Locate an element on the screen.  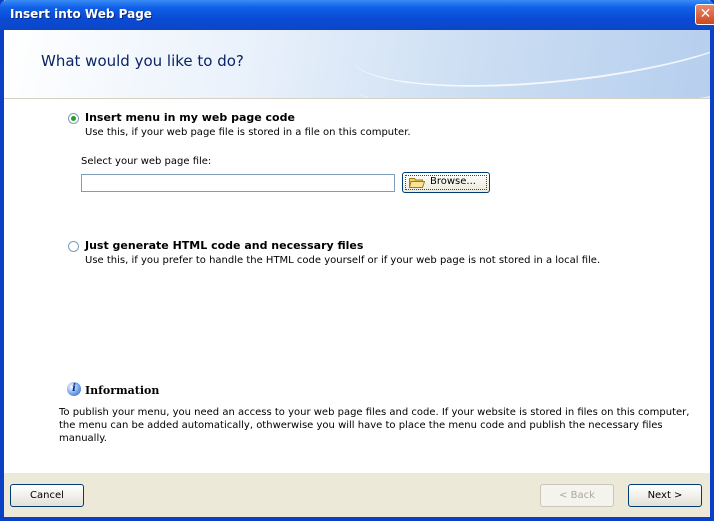
wizard-header: What would you like to do? is located at coordinates (357, 64).